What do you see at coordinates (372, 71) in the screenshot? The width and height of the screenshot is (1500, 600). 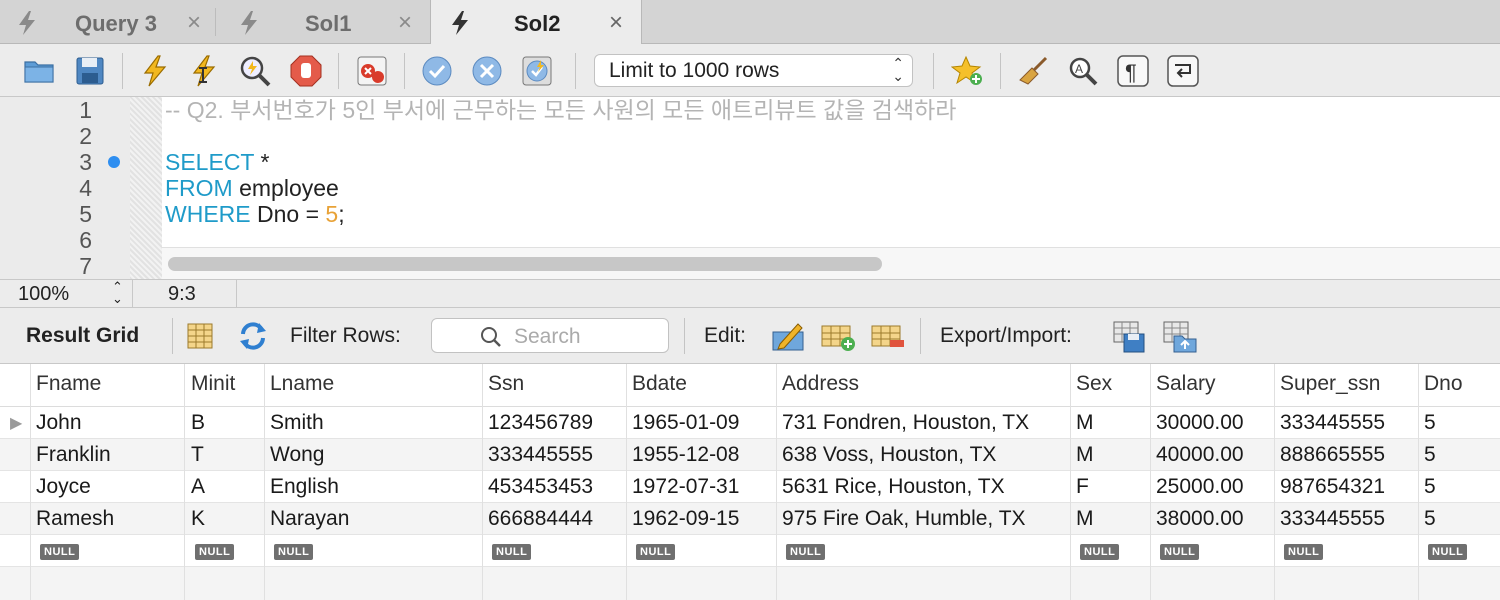 I see `toggle-stop-on-error-button` at bounding box center [372, 71].